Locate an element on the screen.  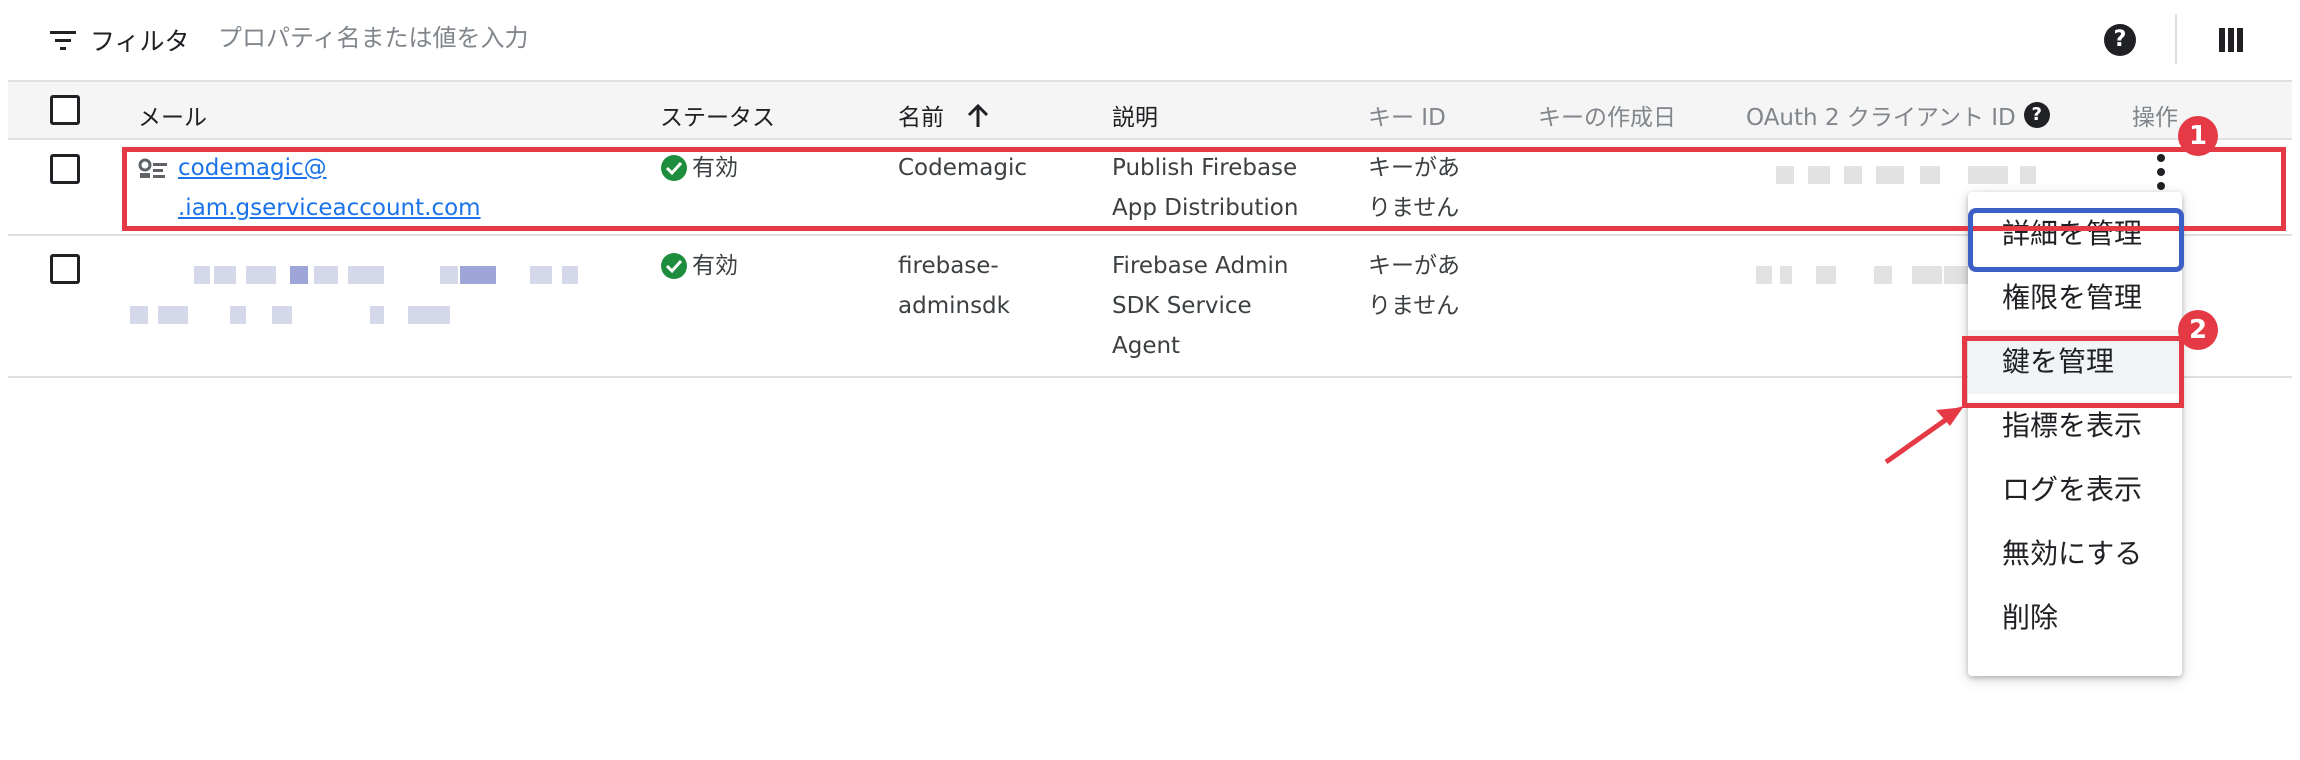
table-toolbar: フィルタ ? is located at coordinates (1150, 40).